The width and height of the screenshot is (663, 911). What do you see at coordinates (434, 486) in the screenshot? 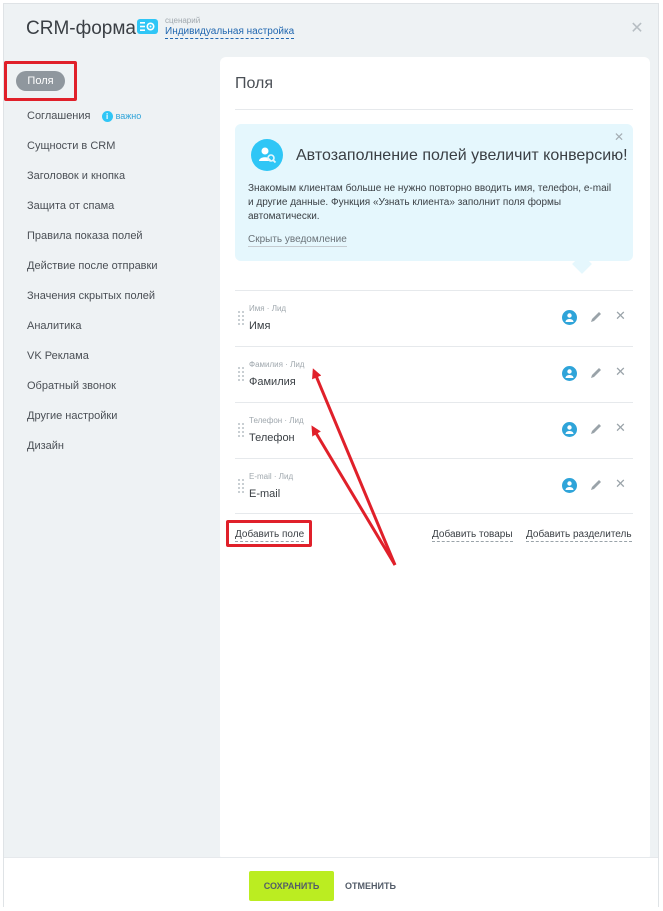
I see `field-row-email: E-mail · Лид E-mail ✕` at bounding box center [434, 486].